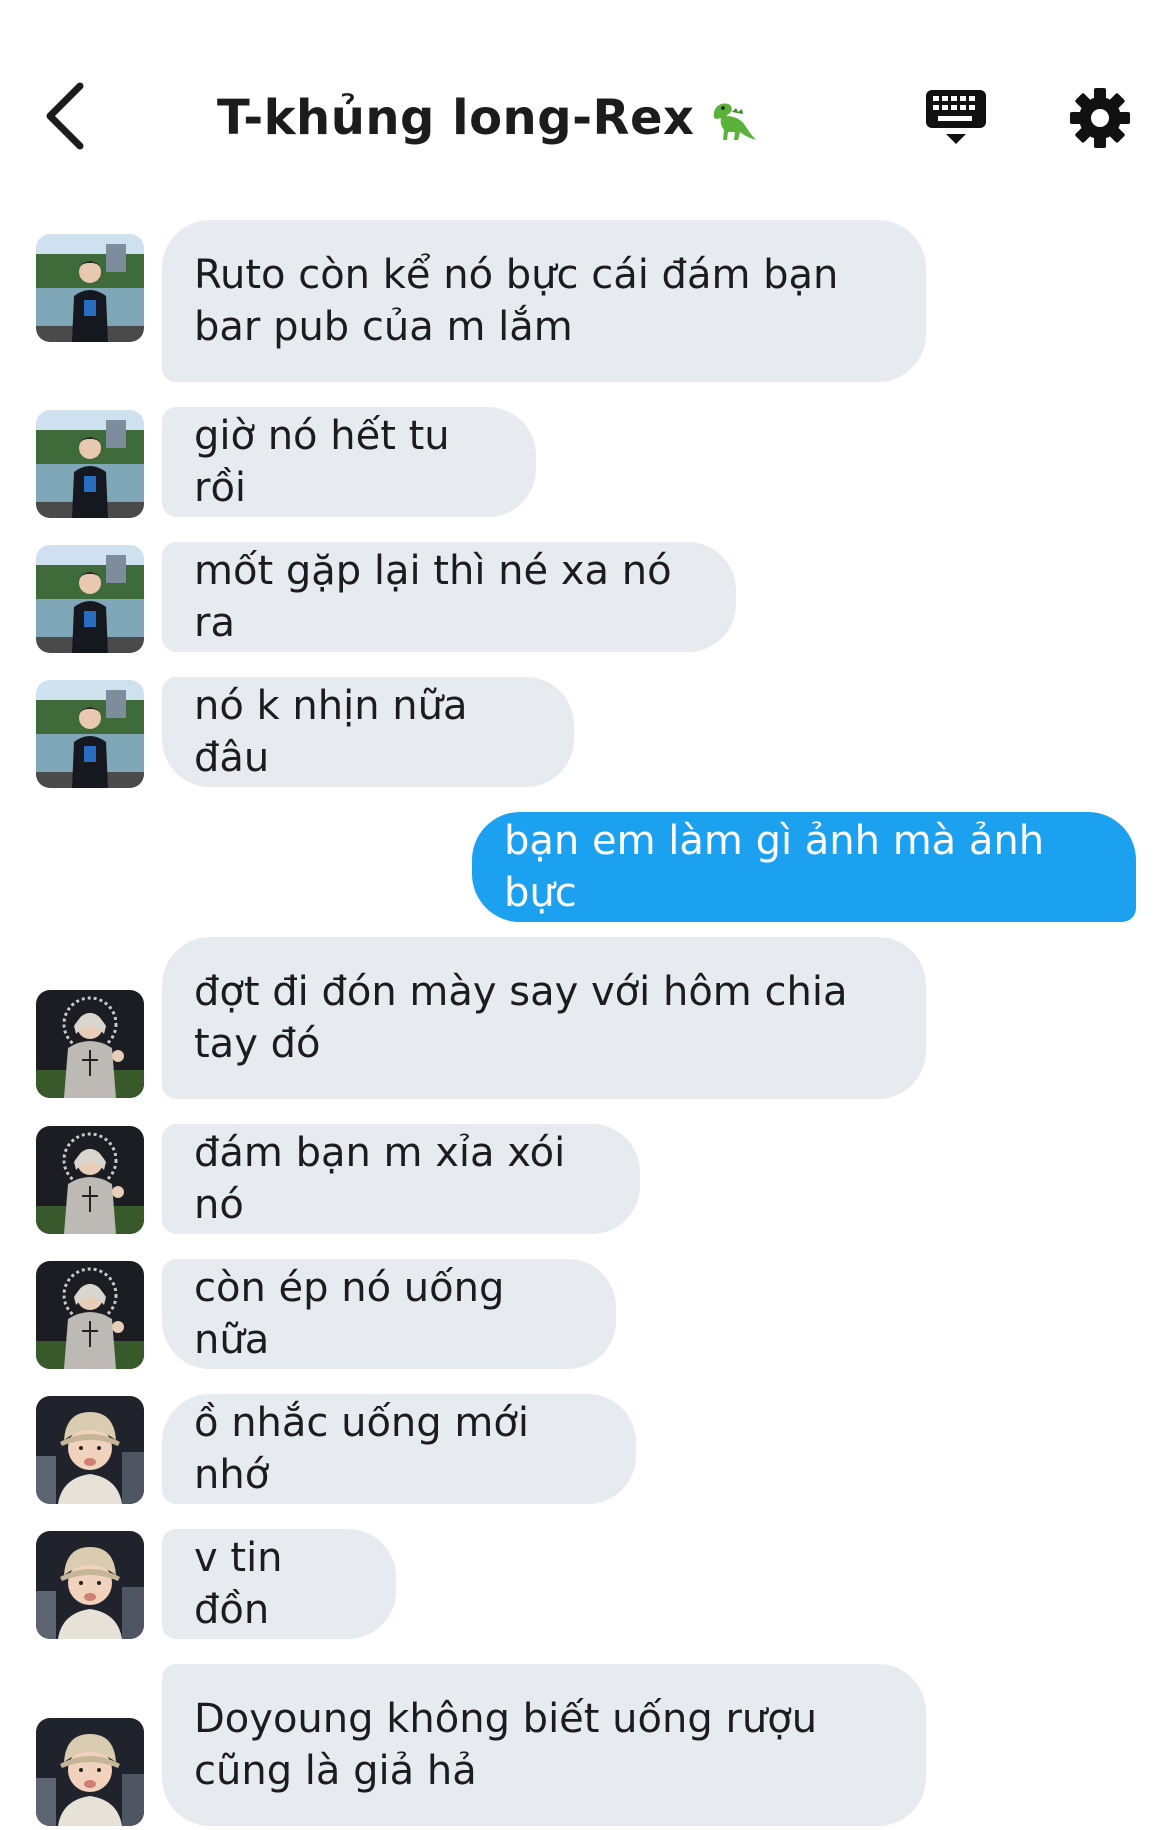  What do you see at coordinates (401, 1179) in the screenshot?
I see `message-bubble-incoming: đám bạn m xỉa xói nó` at bounding box center [401, 1179].